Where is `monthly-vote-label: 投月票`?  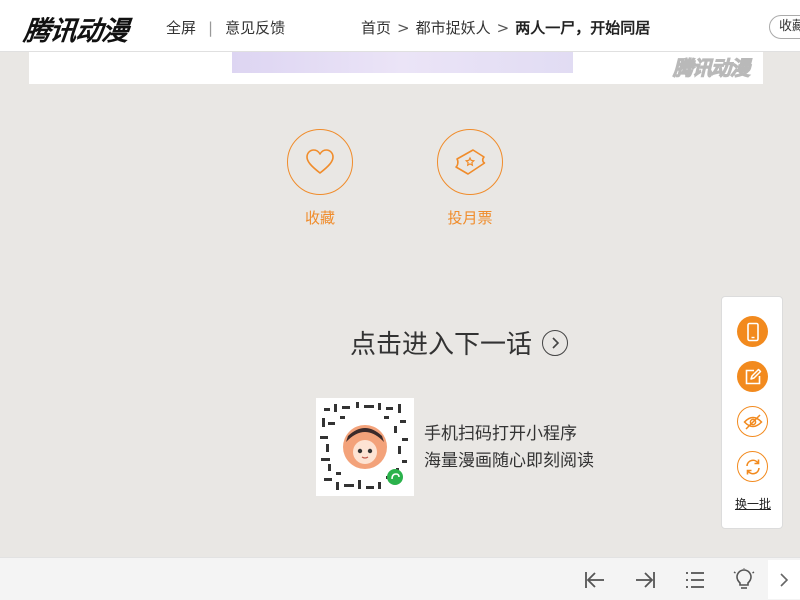 monthly-vote-label: 投月票 is located at coordinates (470, 218).